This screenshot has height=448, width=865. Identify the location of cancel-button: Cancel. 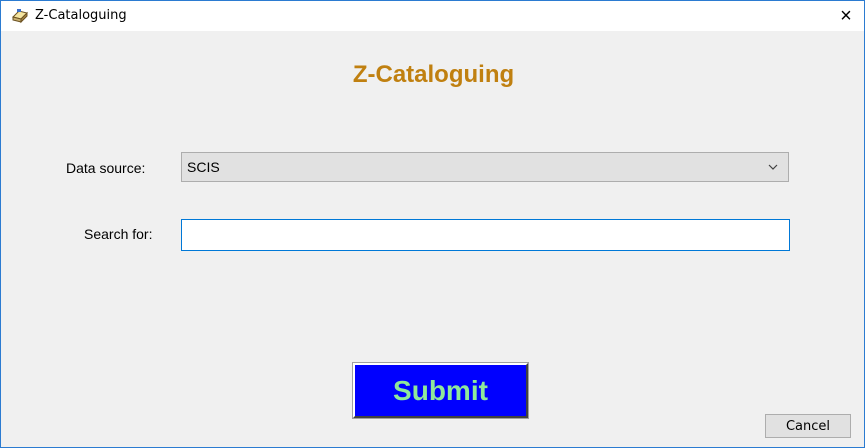
(808, 426).